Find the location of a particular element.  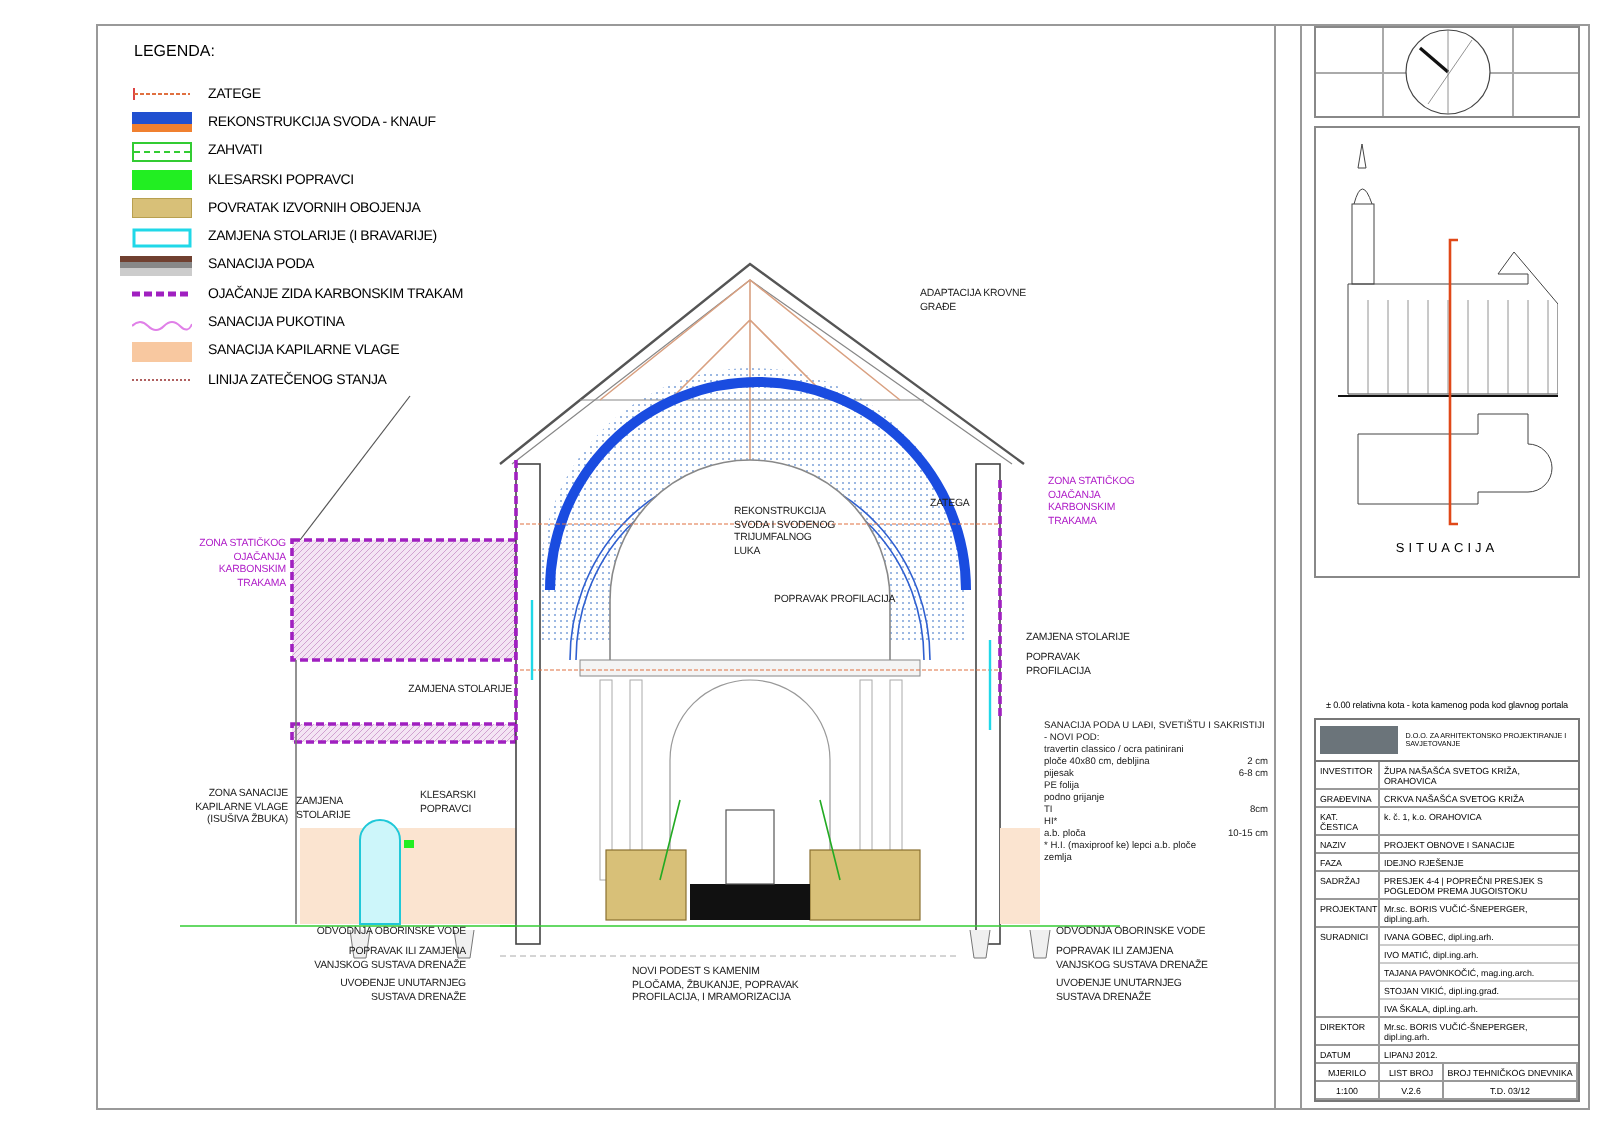

logo-placeholder is located at coordinates (1359, 740).